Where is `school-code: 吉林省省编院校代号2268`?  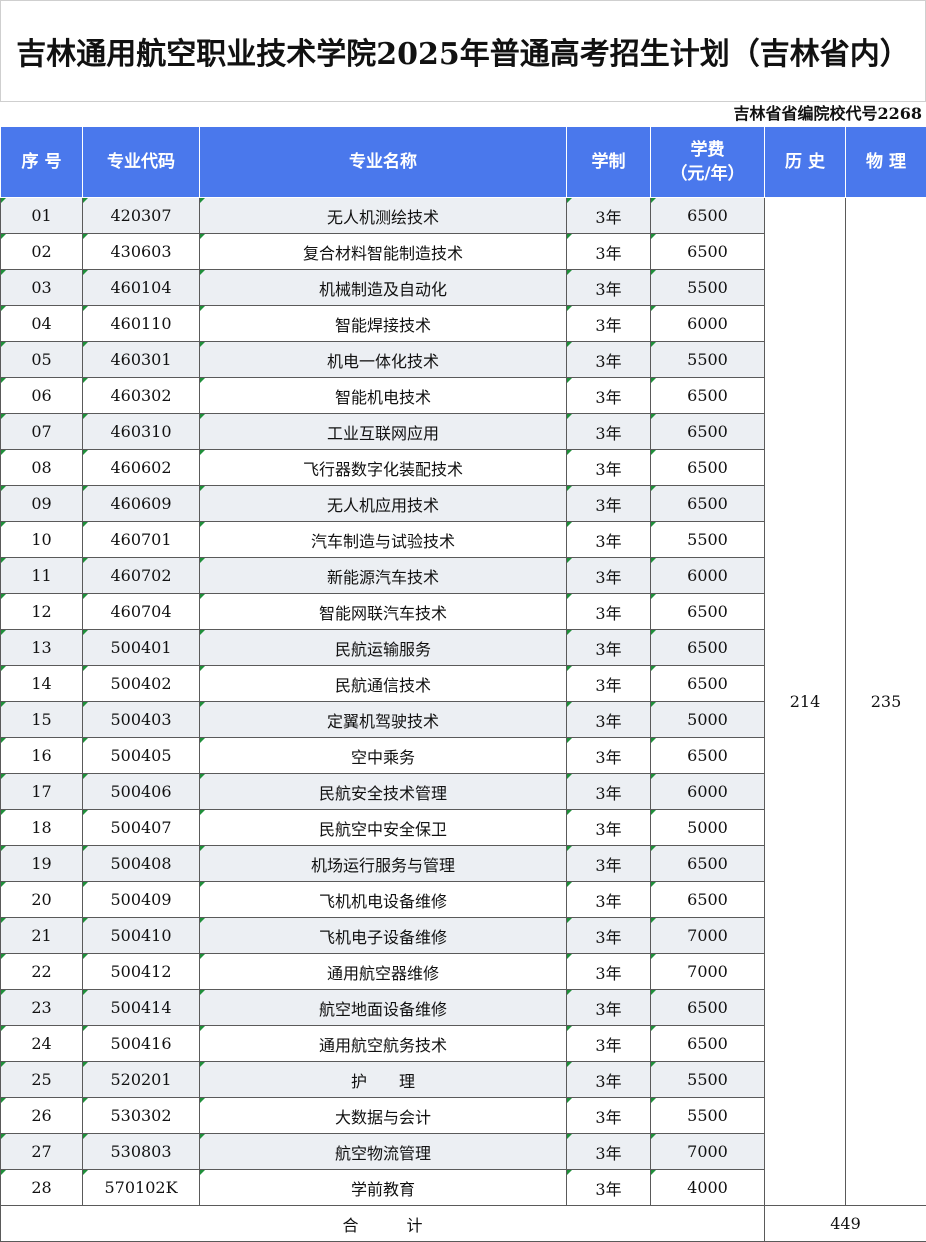
school-code: 吉林省省编院校代号2268 is located at coordinates (461, 114).